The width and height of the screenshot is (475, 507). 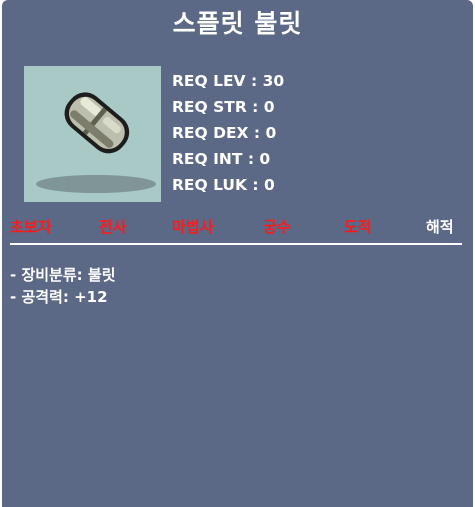 What do you see at coordinates (63, 275) in the screenshot?
I see `stat-equipment-type: - 장비분류: 불릿` at bounding box center [63, 275].